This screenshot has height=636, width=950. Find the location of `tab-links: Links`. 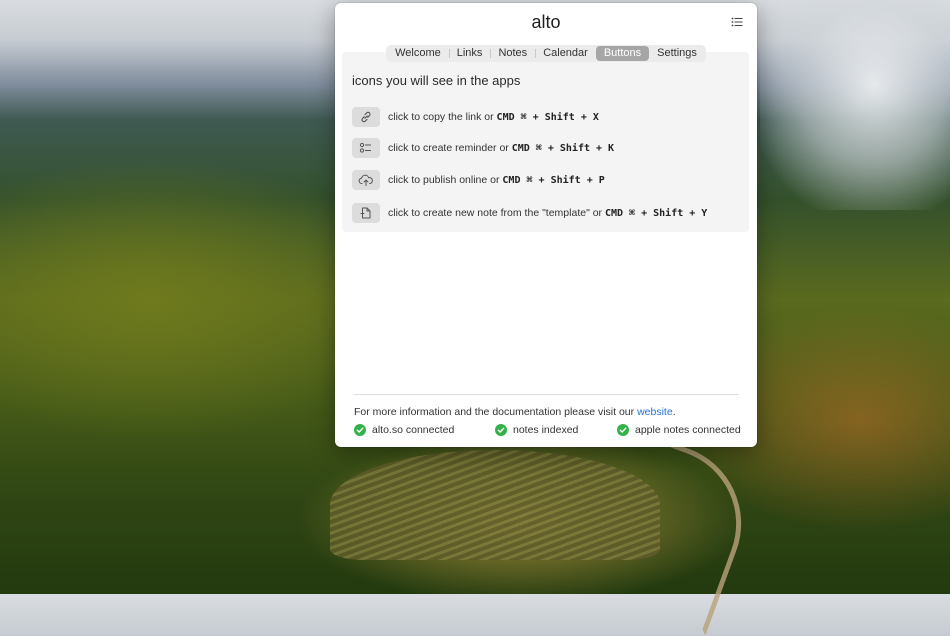

tab-links: Links is located at coordinates (469, 53).